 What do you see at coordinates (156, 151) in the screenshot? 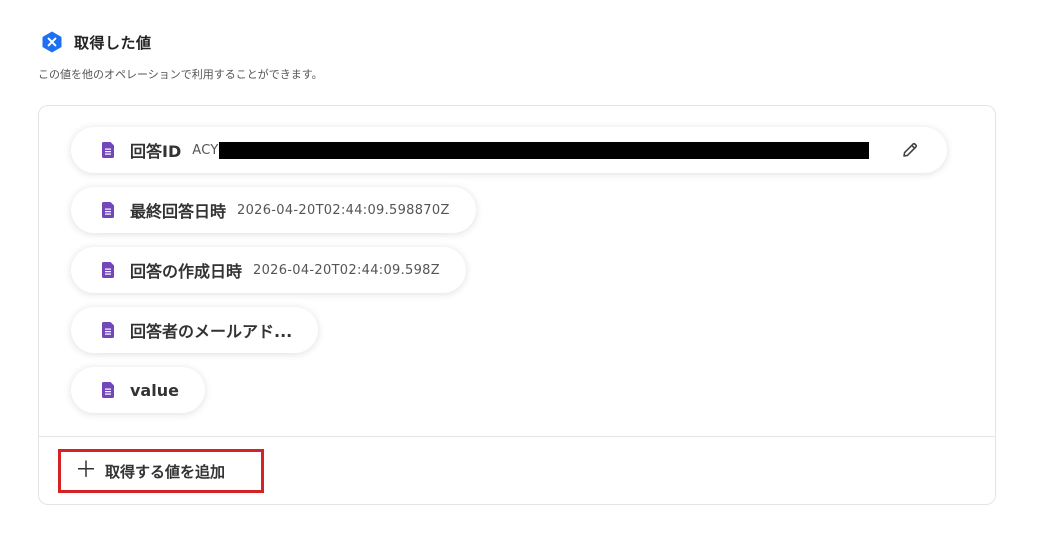
I see `value-label: 回答ID` at bounding box center [156, 151].